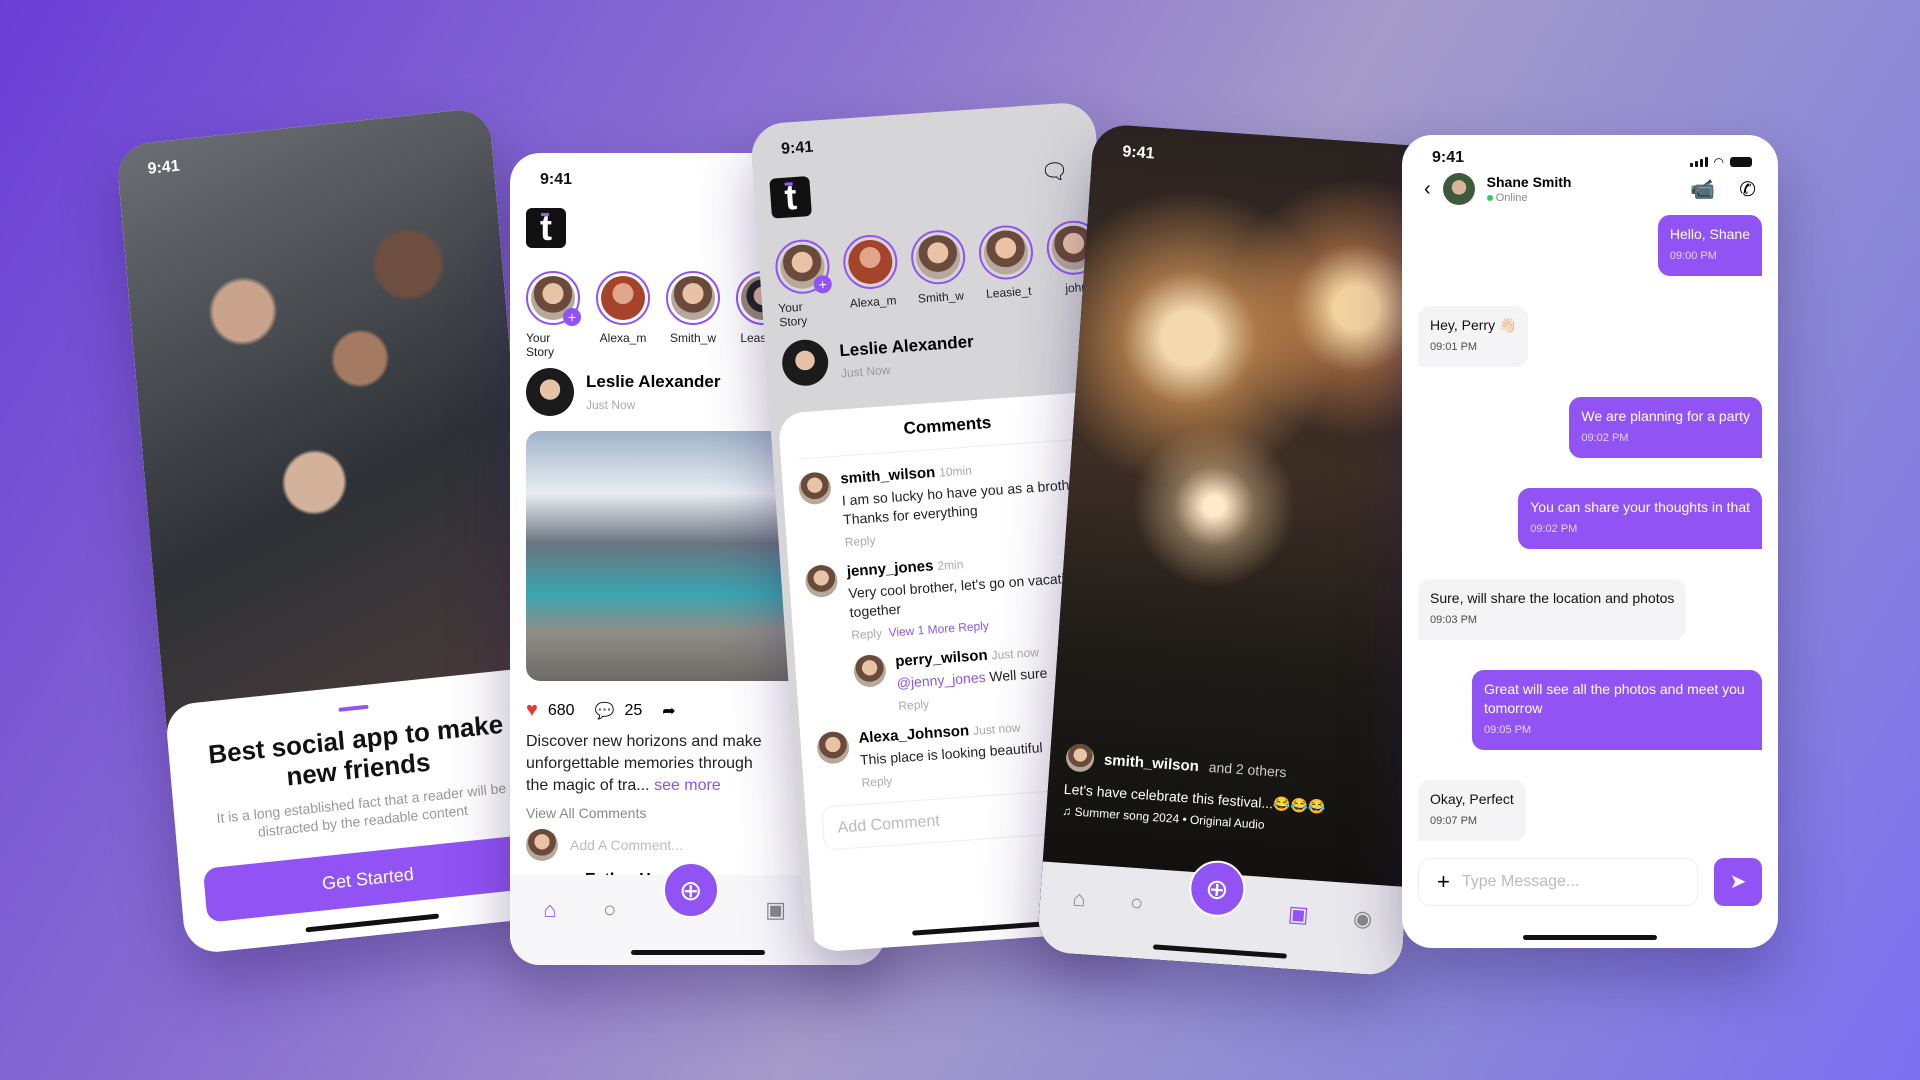  I want to click on create-post-button: ⊕, so click(690, 890).